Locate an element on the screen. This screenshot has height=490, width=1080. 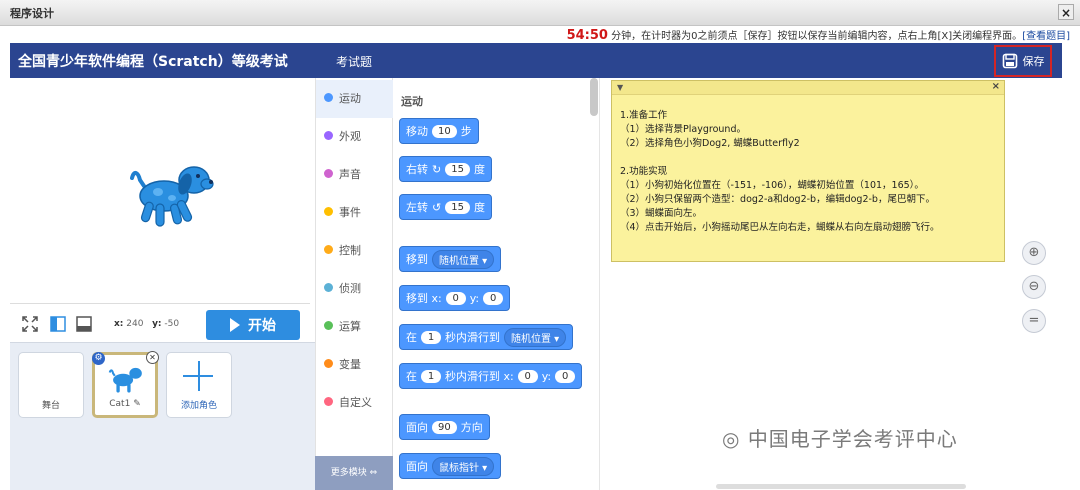
rotate-left-icon: ↺ is located at coordinates (437, 207).